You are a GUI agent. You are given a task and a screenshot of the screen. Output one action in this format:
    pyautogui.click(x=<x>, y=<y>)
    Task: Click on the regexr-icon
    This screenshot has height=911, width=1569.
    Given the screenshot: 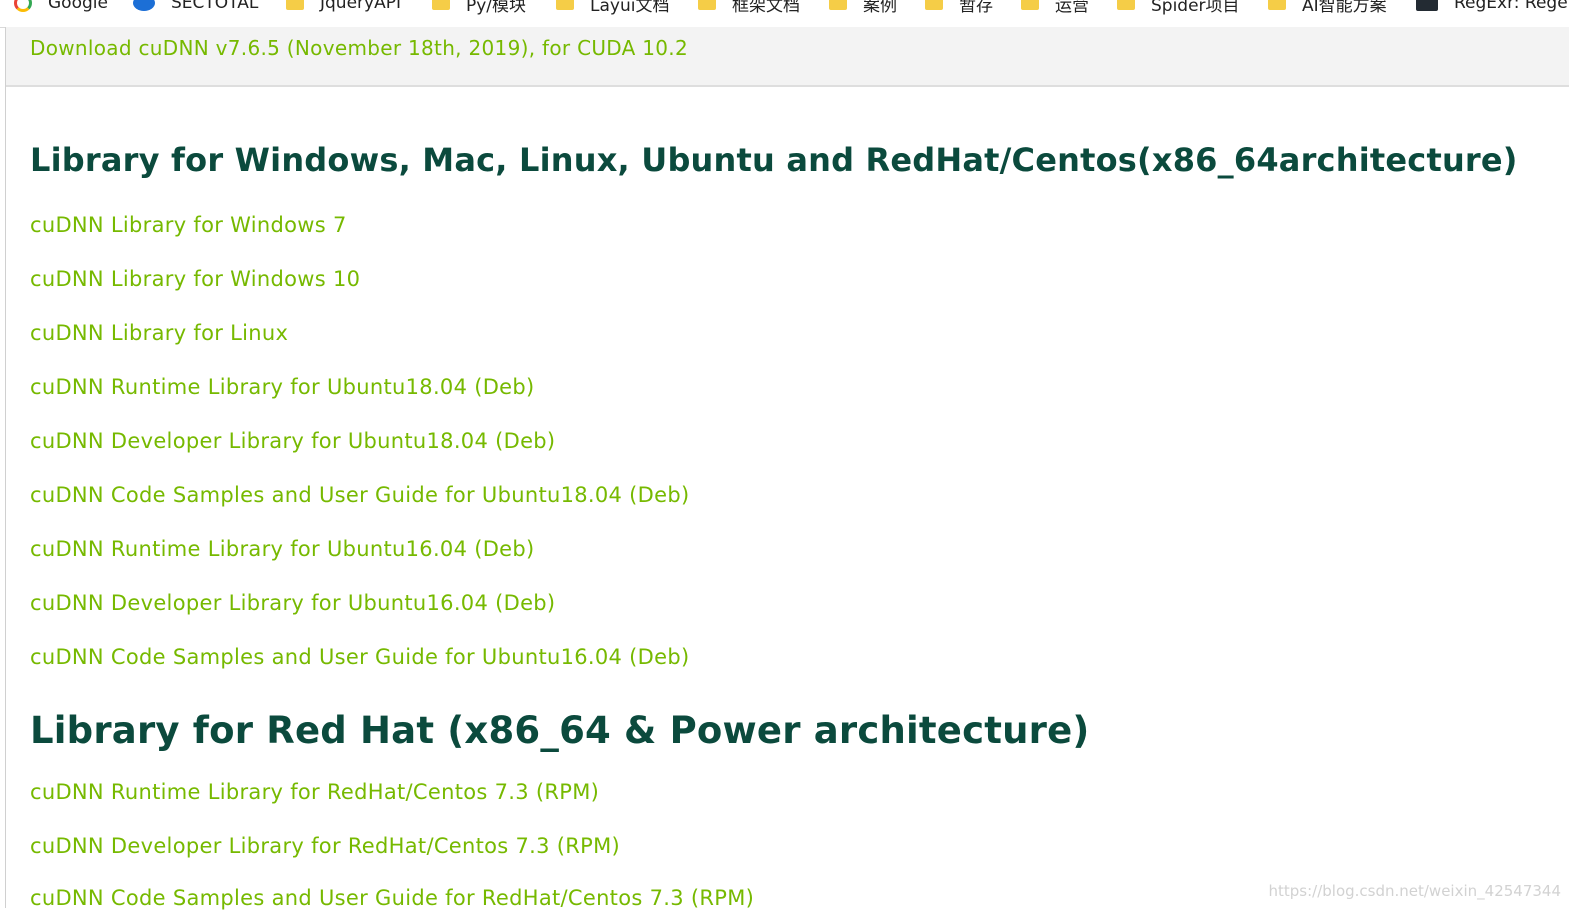 What is the action you would take?
    pyautogui.click(x=1427, y=5)
    